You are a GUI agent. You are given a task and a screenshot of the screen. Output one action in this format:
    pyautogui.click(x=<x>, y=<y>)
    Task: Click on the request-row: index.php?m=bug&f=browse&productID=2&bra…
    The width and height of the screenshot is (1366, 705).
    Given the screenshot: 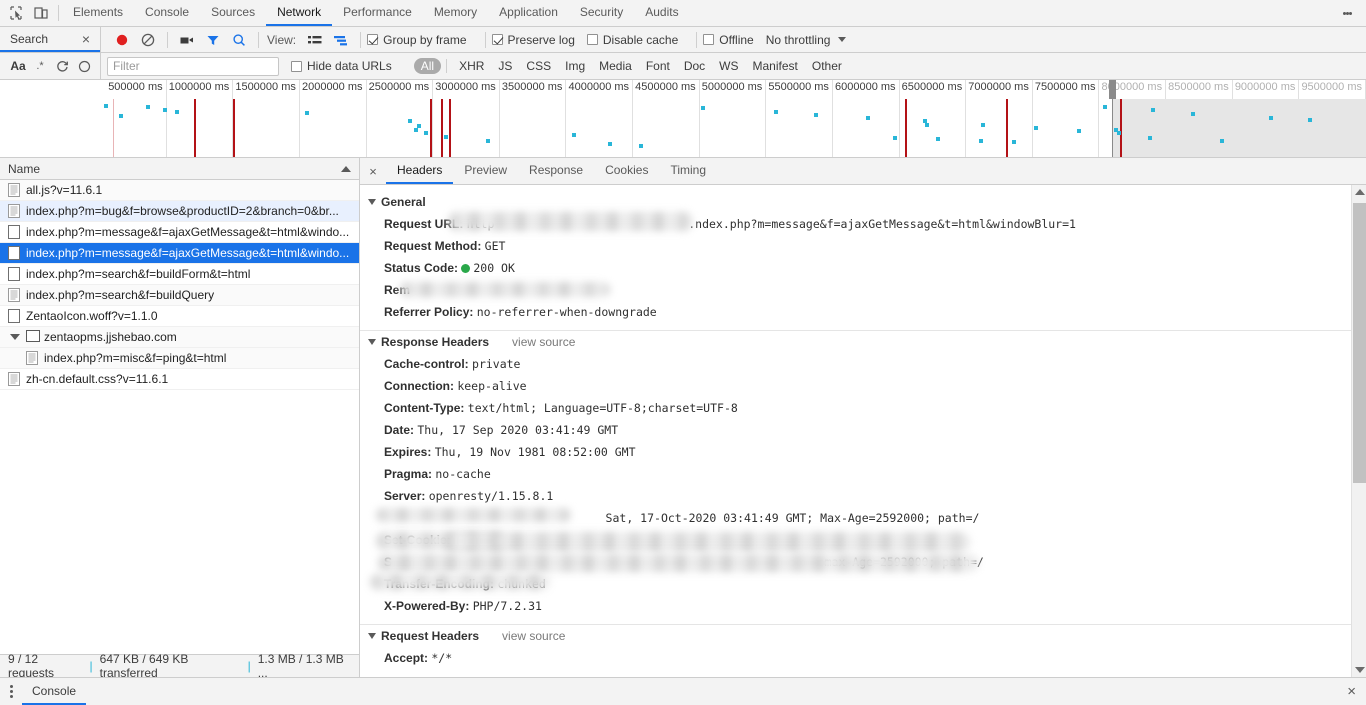 What is the action you would take?
    pyautogui.click(x=179, y=211)
    